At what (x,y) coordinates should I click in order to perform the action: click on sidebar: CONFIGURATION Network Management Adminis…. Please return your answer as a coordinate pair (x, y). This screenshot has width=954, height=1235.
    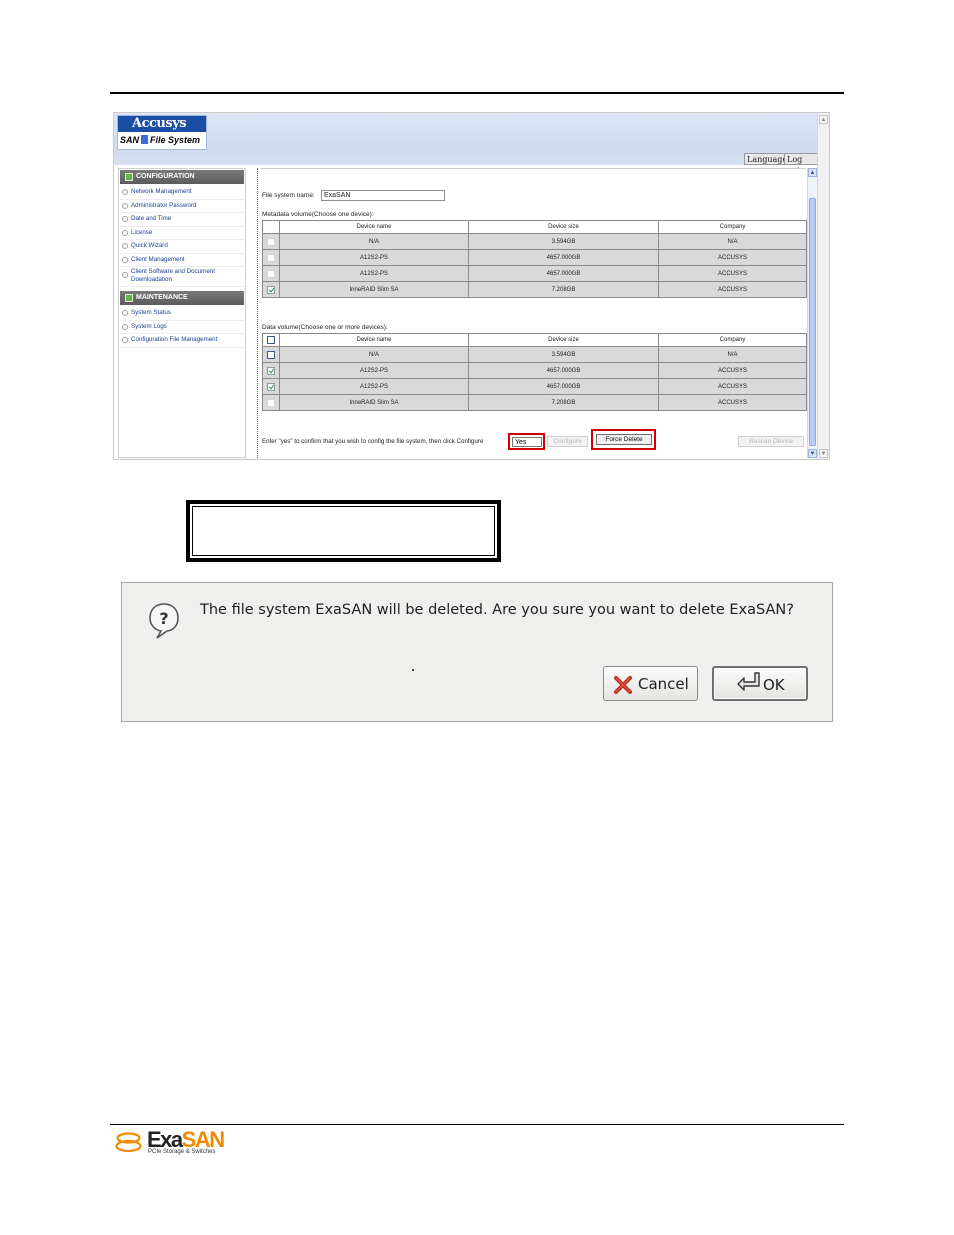
    Looking at the image, I should click on (182, 313).